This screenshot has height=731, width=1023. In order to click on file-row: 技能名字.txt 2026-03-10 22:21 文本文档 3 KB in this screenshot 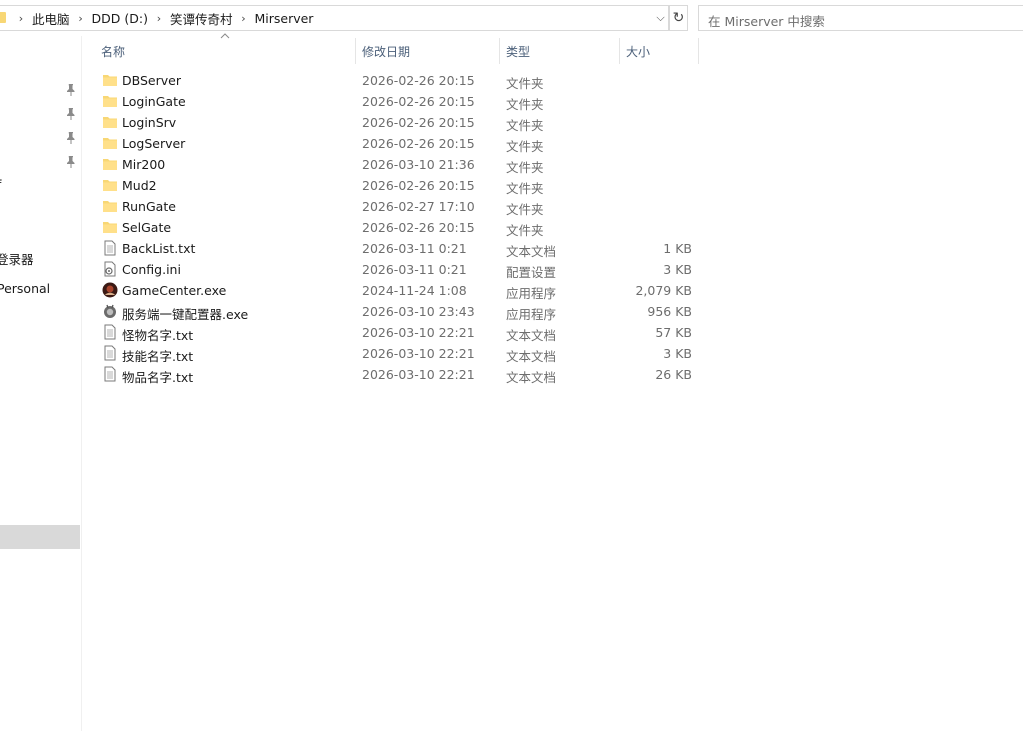, I will do `click(396, 353)`.